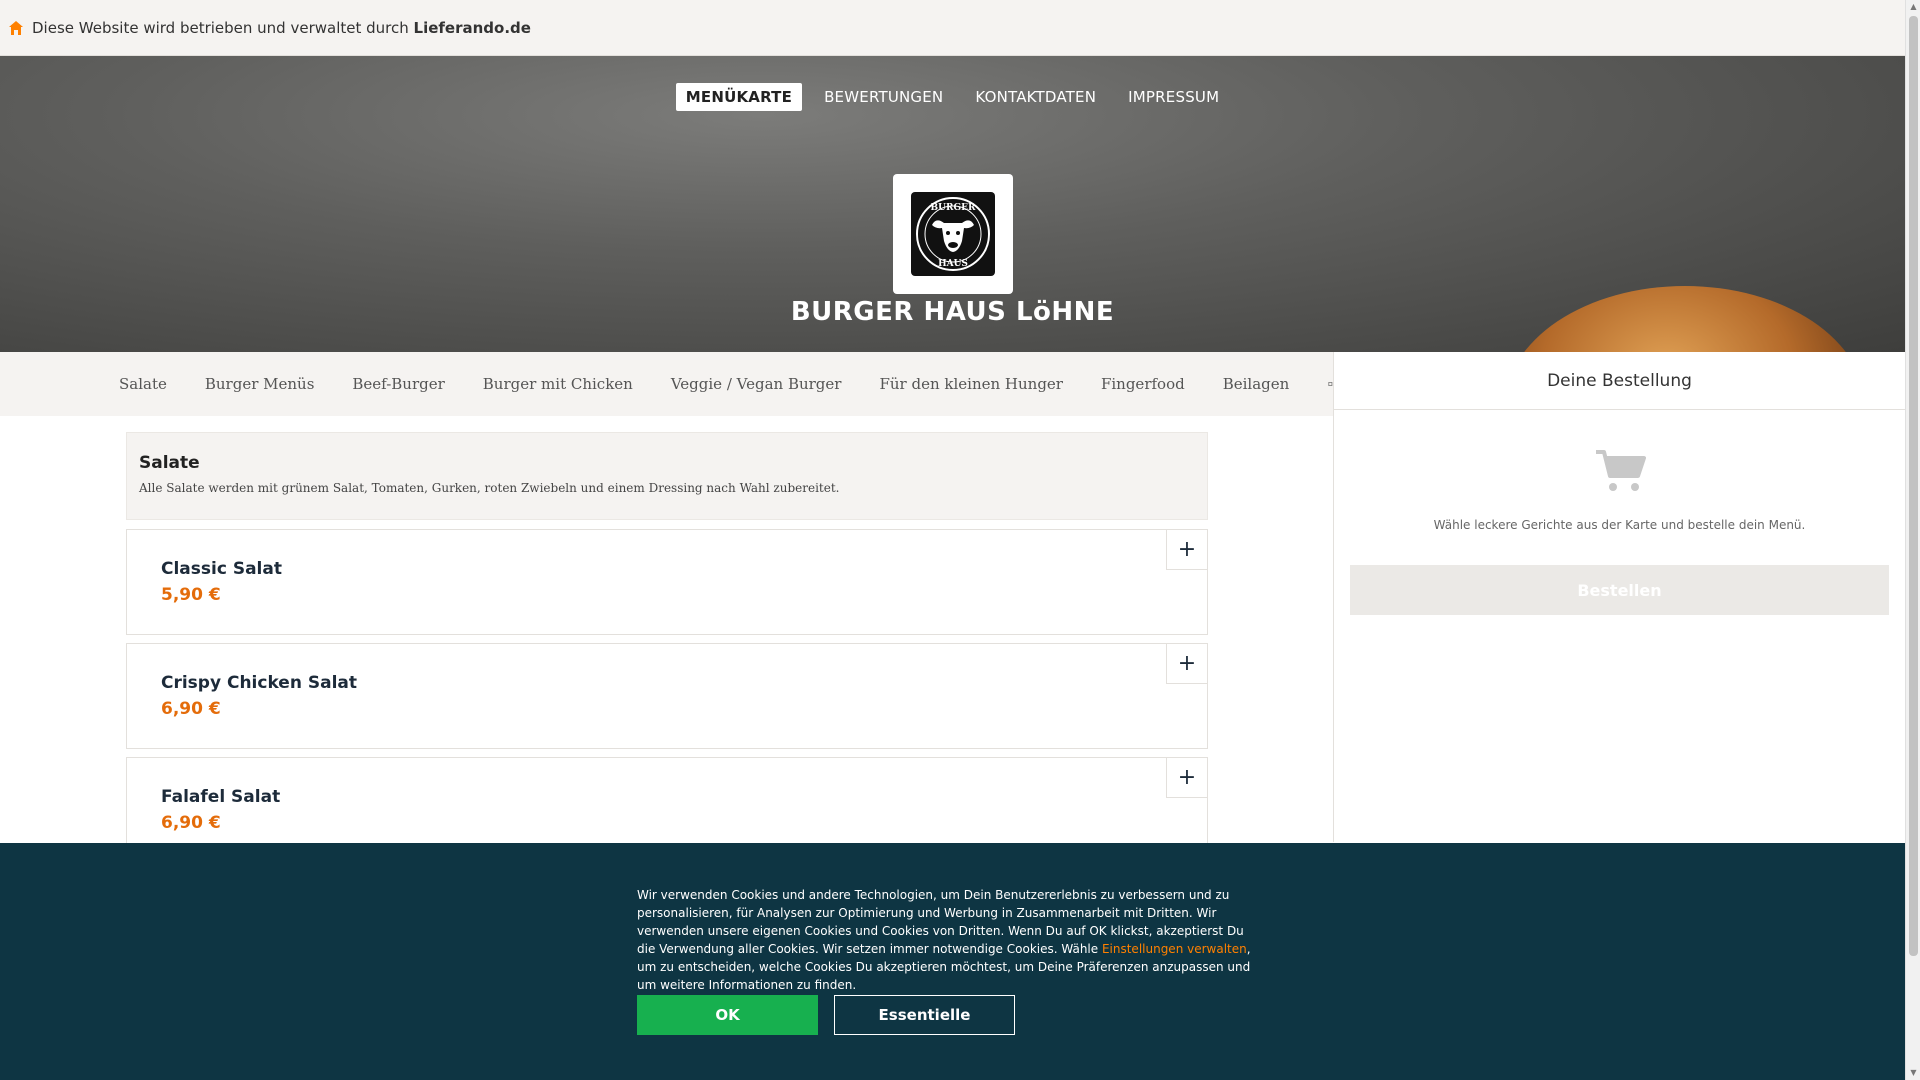  What do you see at coordinates (221, 569) in the screenshot?
I see `menu-item-name: Classic Salat` at bounding box center [221, 569].